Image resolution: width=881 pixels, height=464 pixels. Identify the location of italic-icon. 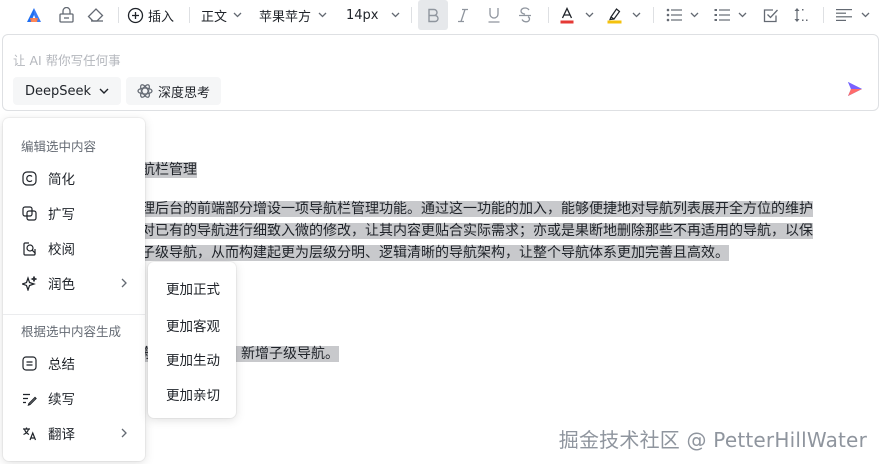
(463, 15).